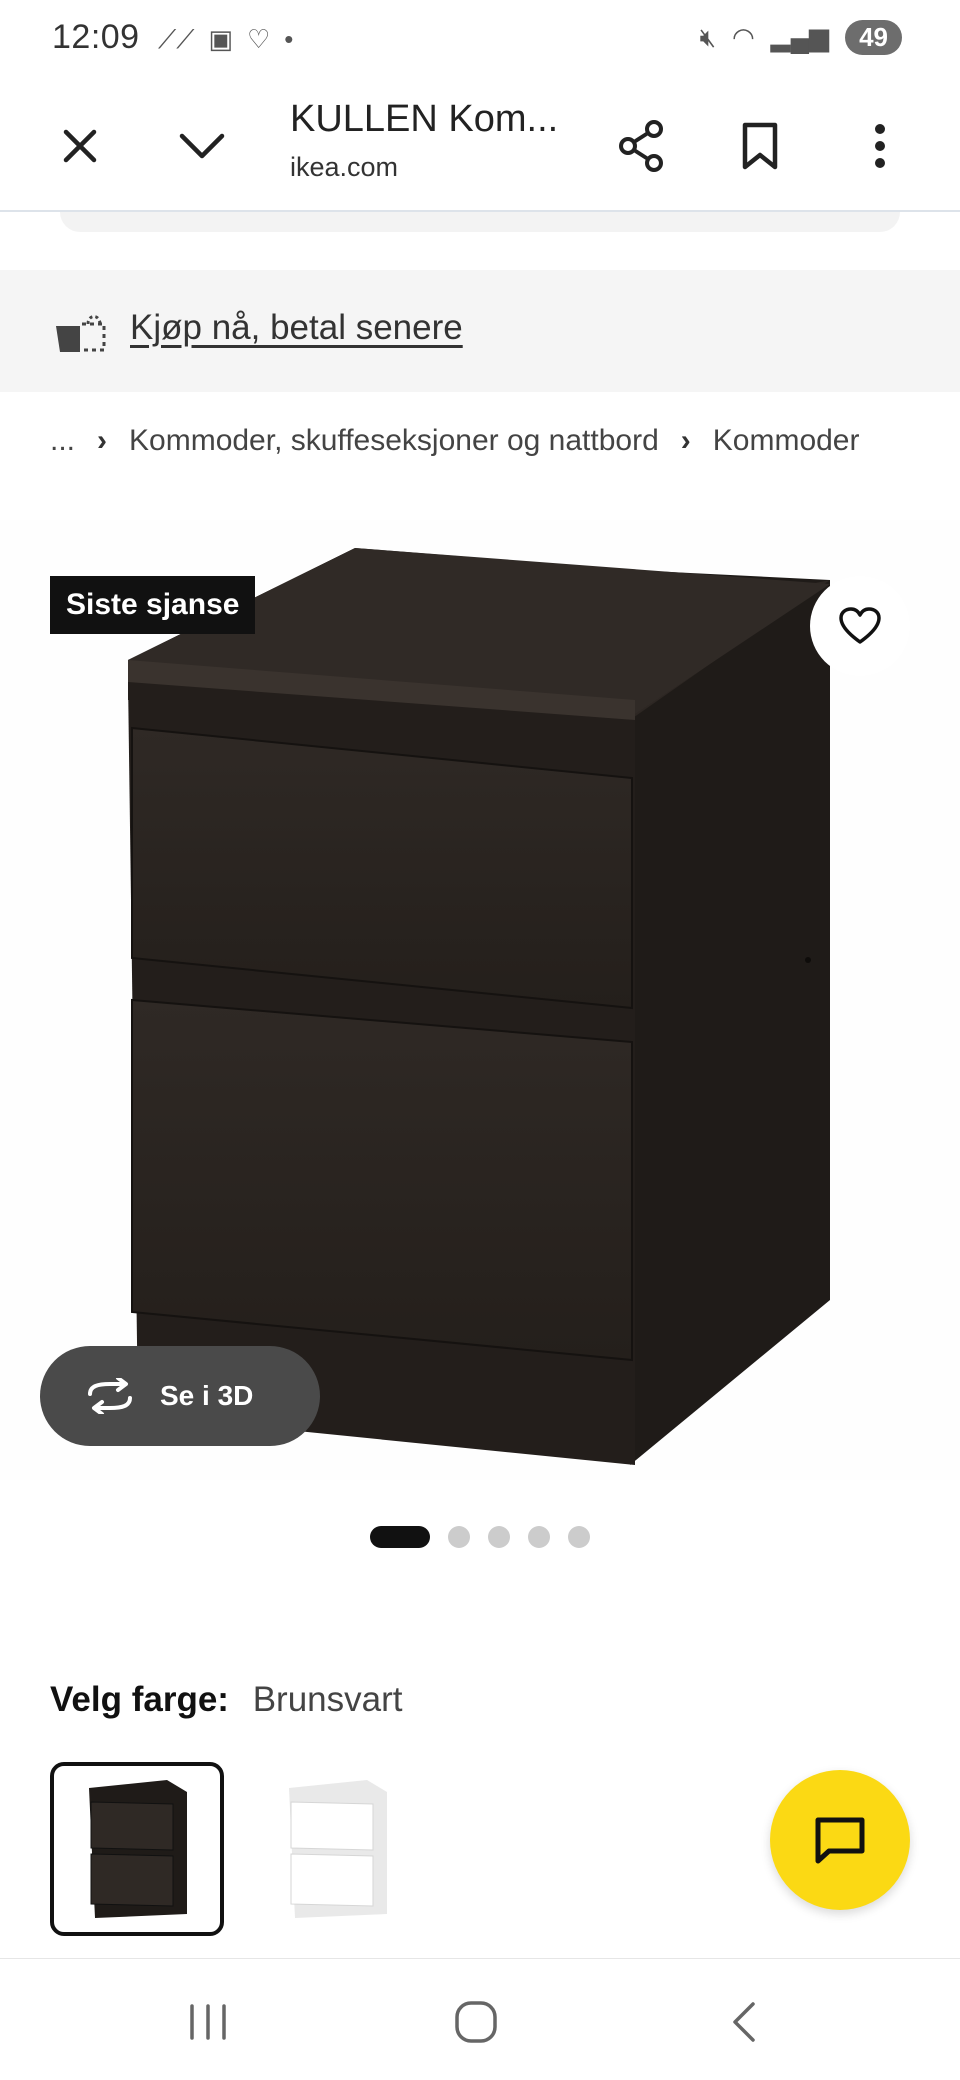 The image size is (960, 2080). What do you see at coordinates (786, 441) in the screenshot?
I see `breadcrumb-item-current: Kommoder` at bounding box center [786, 441].